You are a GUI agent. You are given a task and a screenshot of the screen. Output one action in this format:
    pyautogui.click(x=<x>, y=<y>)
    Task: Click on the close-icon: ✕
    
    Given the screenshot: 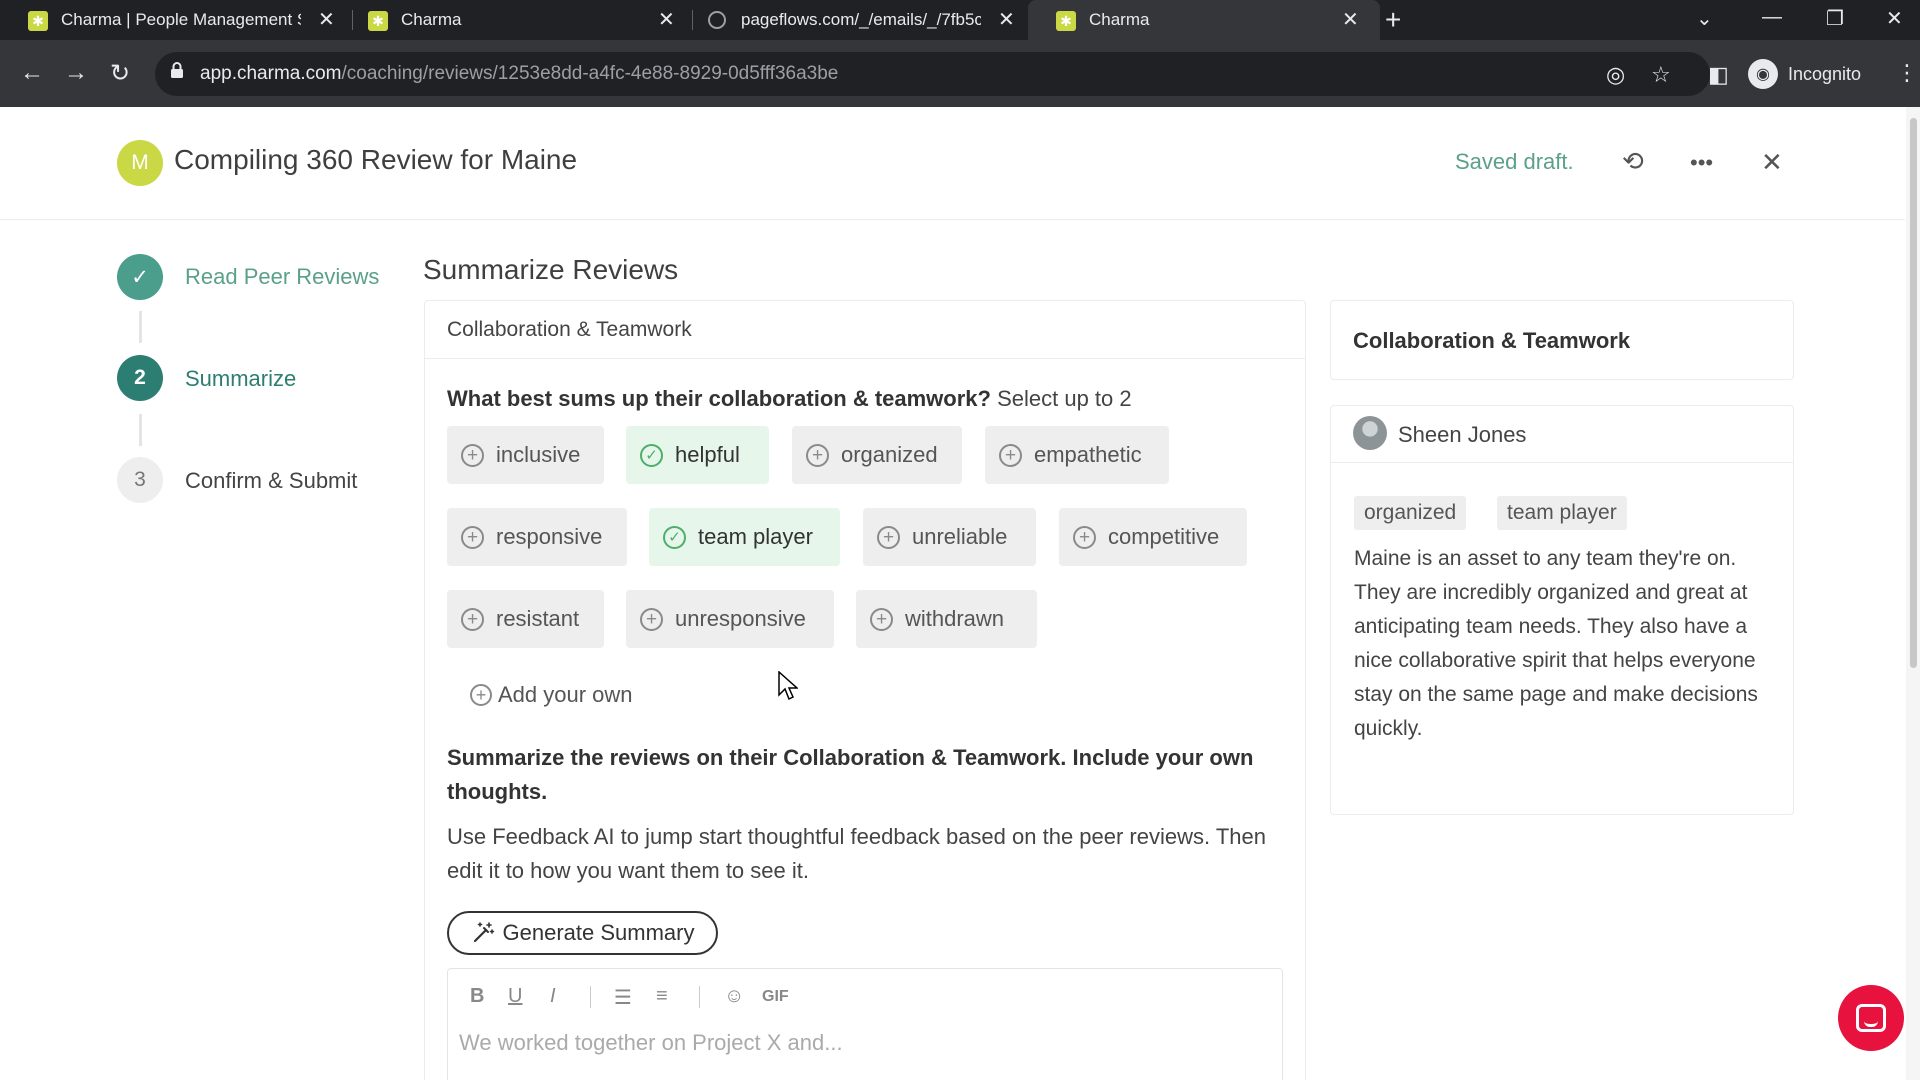 What is the action you would take?
    pyautogui.click(x=1772, y=162)
    